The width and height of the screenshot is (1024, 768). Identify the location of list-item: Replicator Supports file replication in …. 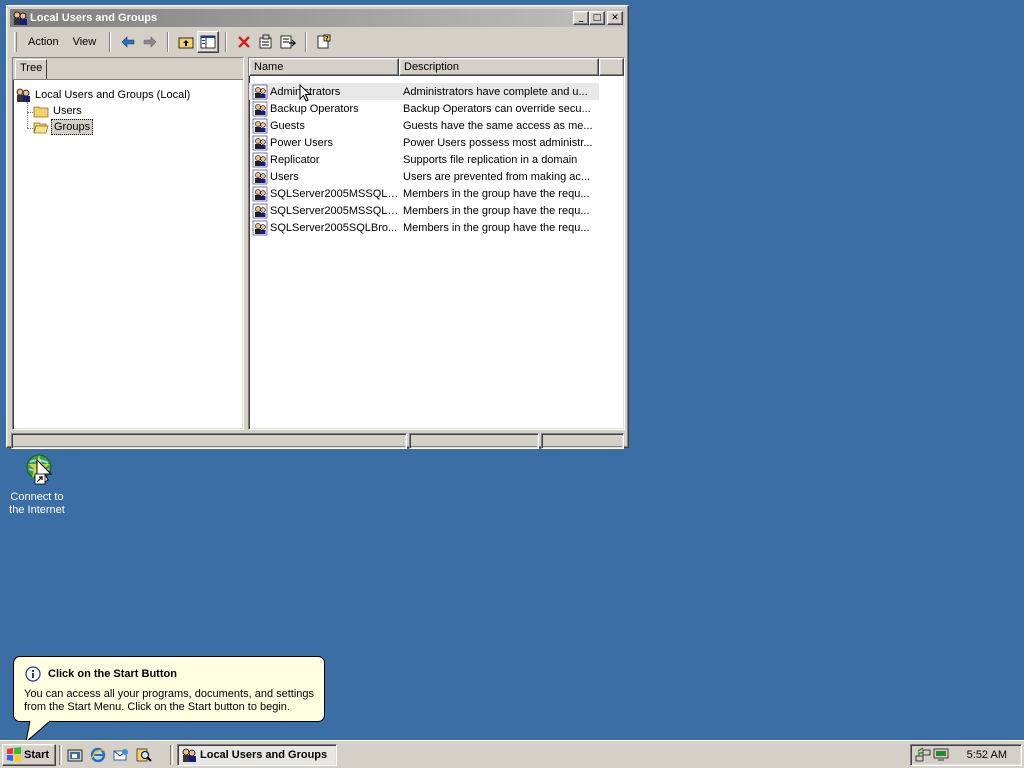
(424, 159).